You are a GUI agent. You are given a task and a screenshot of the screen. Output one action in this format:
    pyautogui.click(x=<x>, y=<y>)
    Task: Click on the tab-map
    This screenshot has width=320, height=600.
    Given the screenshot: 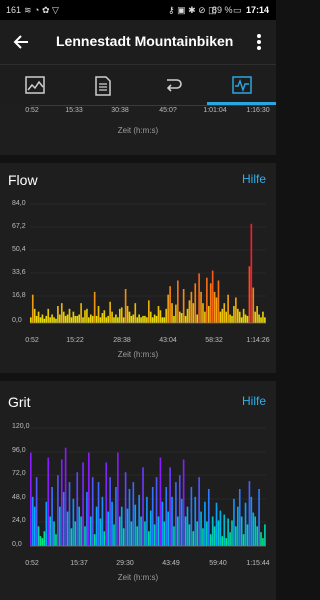 What is the action you would take?
    pyautogui.click(x=34, y=85)
    